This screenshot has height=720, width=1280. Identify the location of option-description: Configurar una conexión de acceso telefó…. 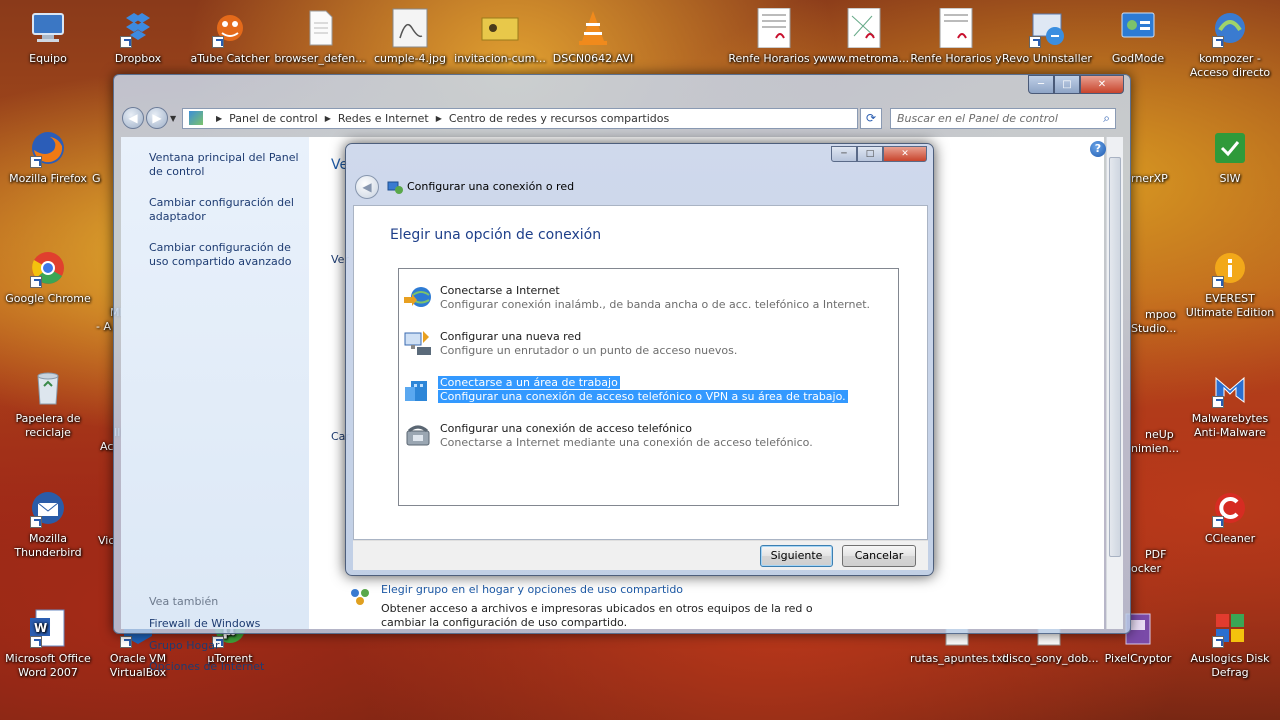
(643, 396).